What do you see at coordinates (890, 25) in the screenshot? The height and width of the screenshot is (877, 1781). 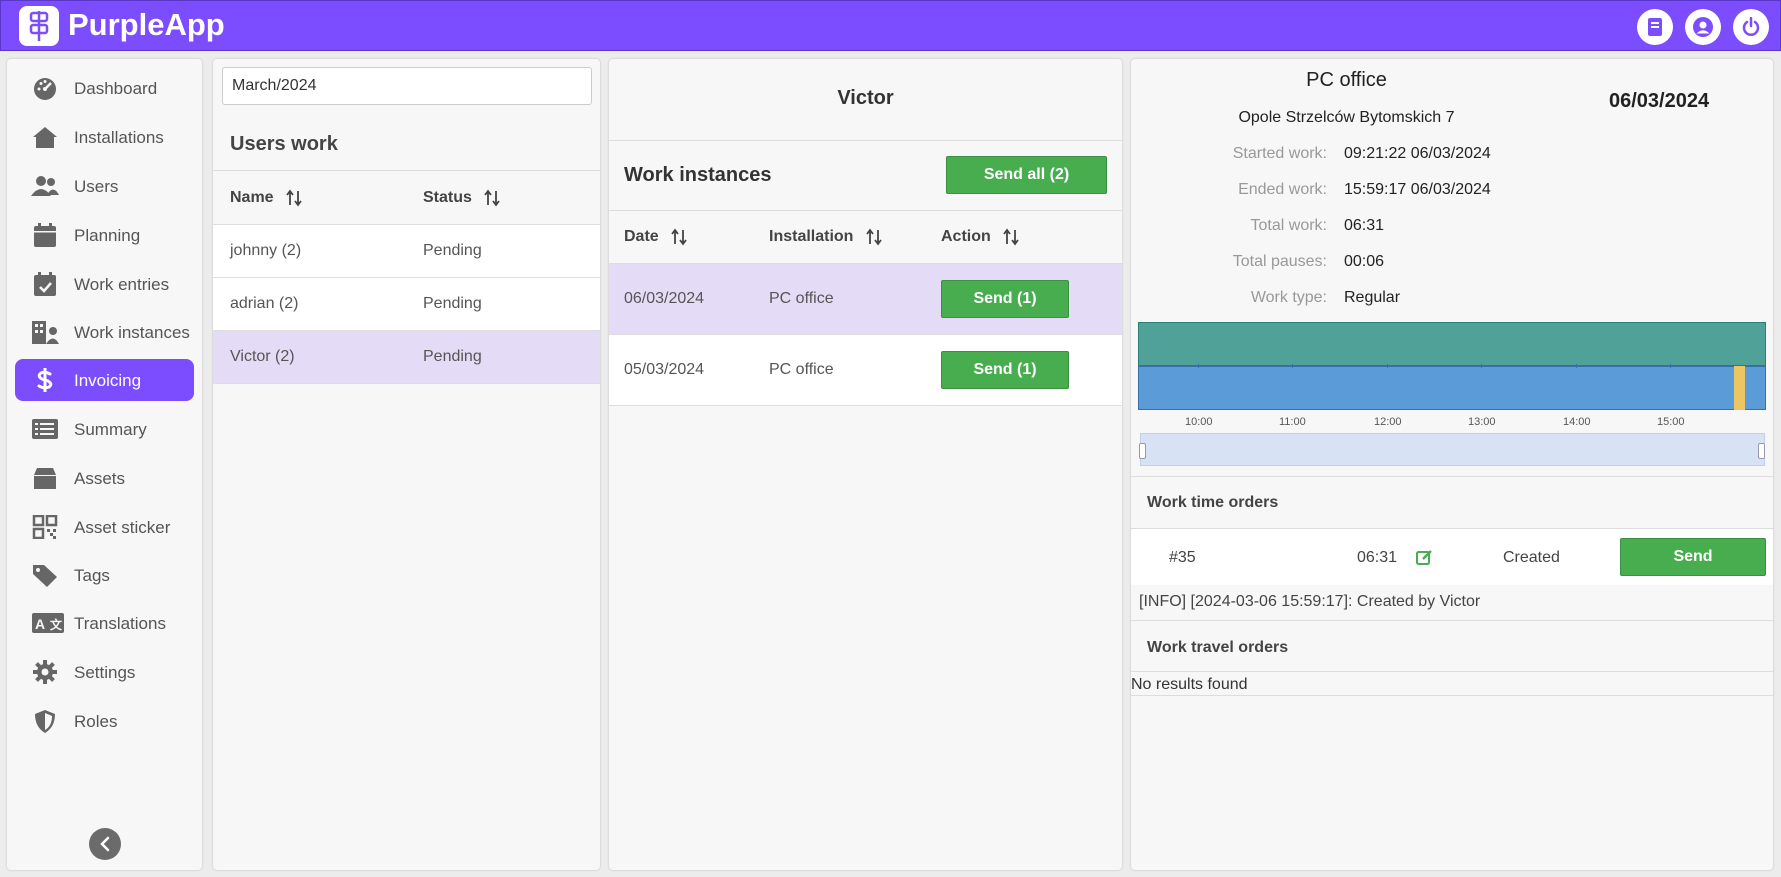 I see `top-bar: PurpleApp` at bounding box center [890, 25].